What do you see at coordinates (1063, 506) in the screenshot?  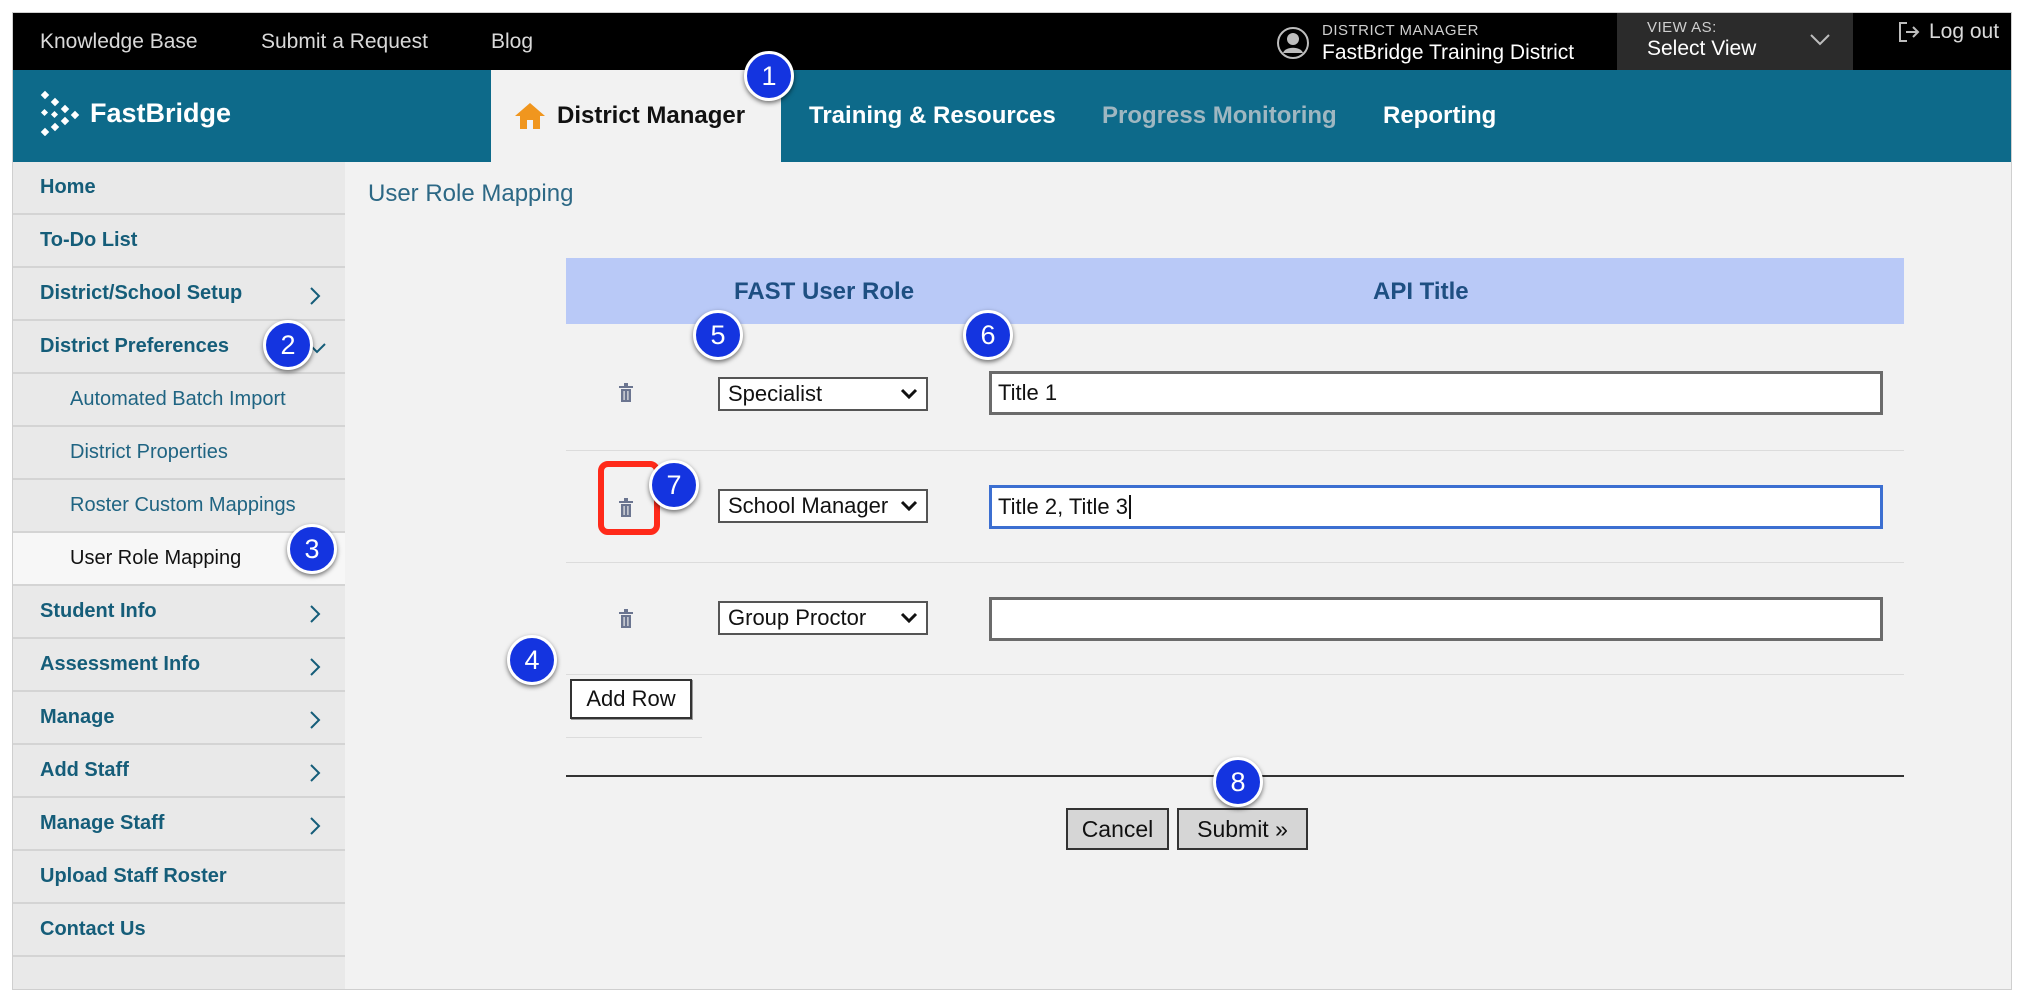 I see `input-value: Title 2, Title 3` at bounding box center [1063, 506].